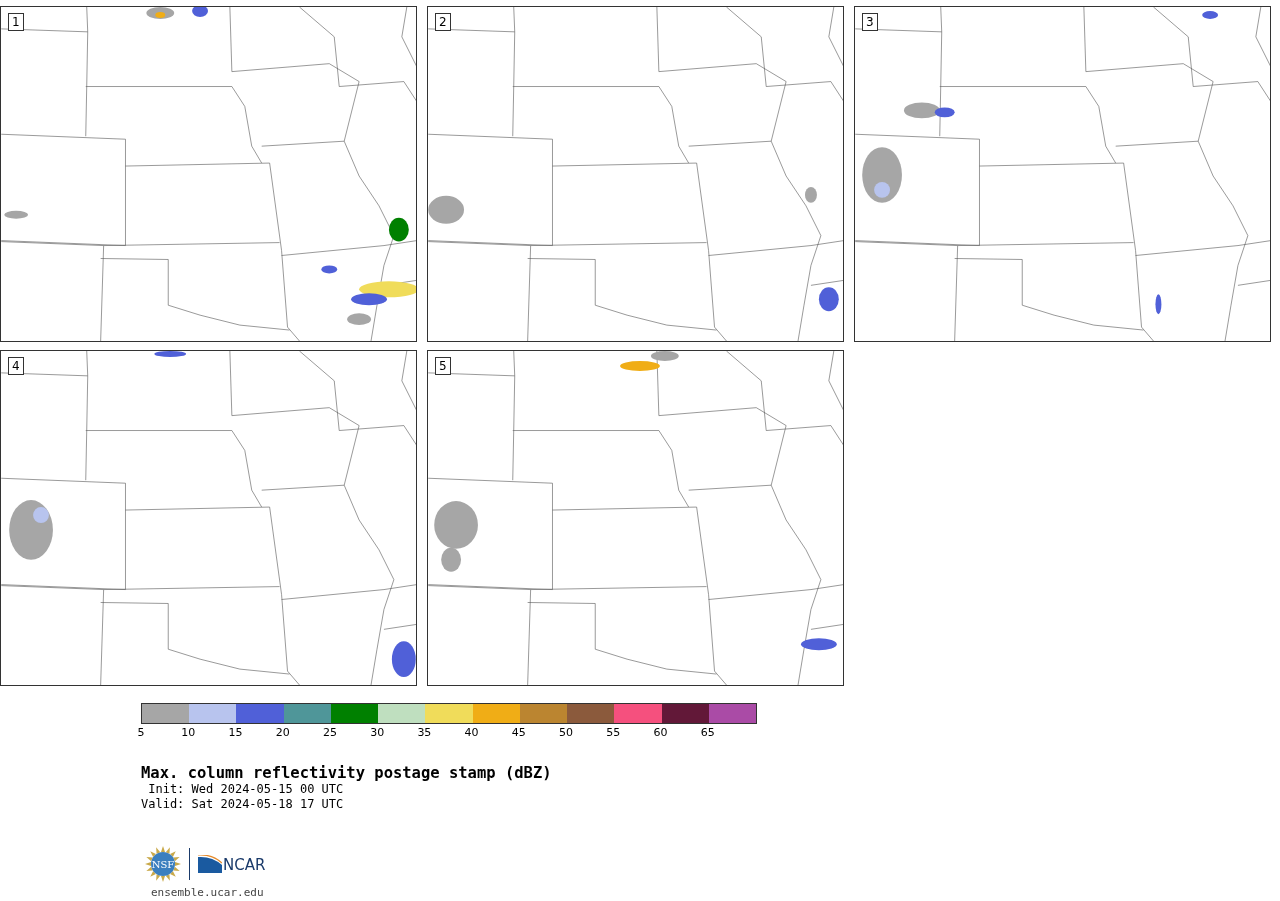  What do you see at coordinates (188, 732) in the screenshot?
I see `tick-label: 10` at bounding box center [188, 732].